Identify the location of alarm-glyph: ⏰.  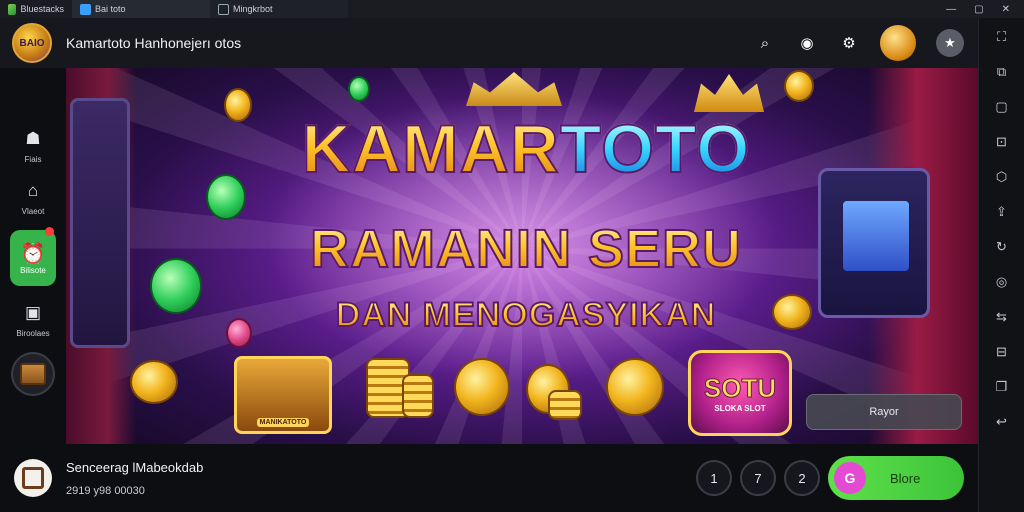
(33, 254).